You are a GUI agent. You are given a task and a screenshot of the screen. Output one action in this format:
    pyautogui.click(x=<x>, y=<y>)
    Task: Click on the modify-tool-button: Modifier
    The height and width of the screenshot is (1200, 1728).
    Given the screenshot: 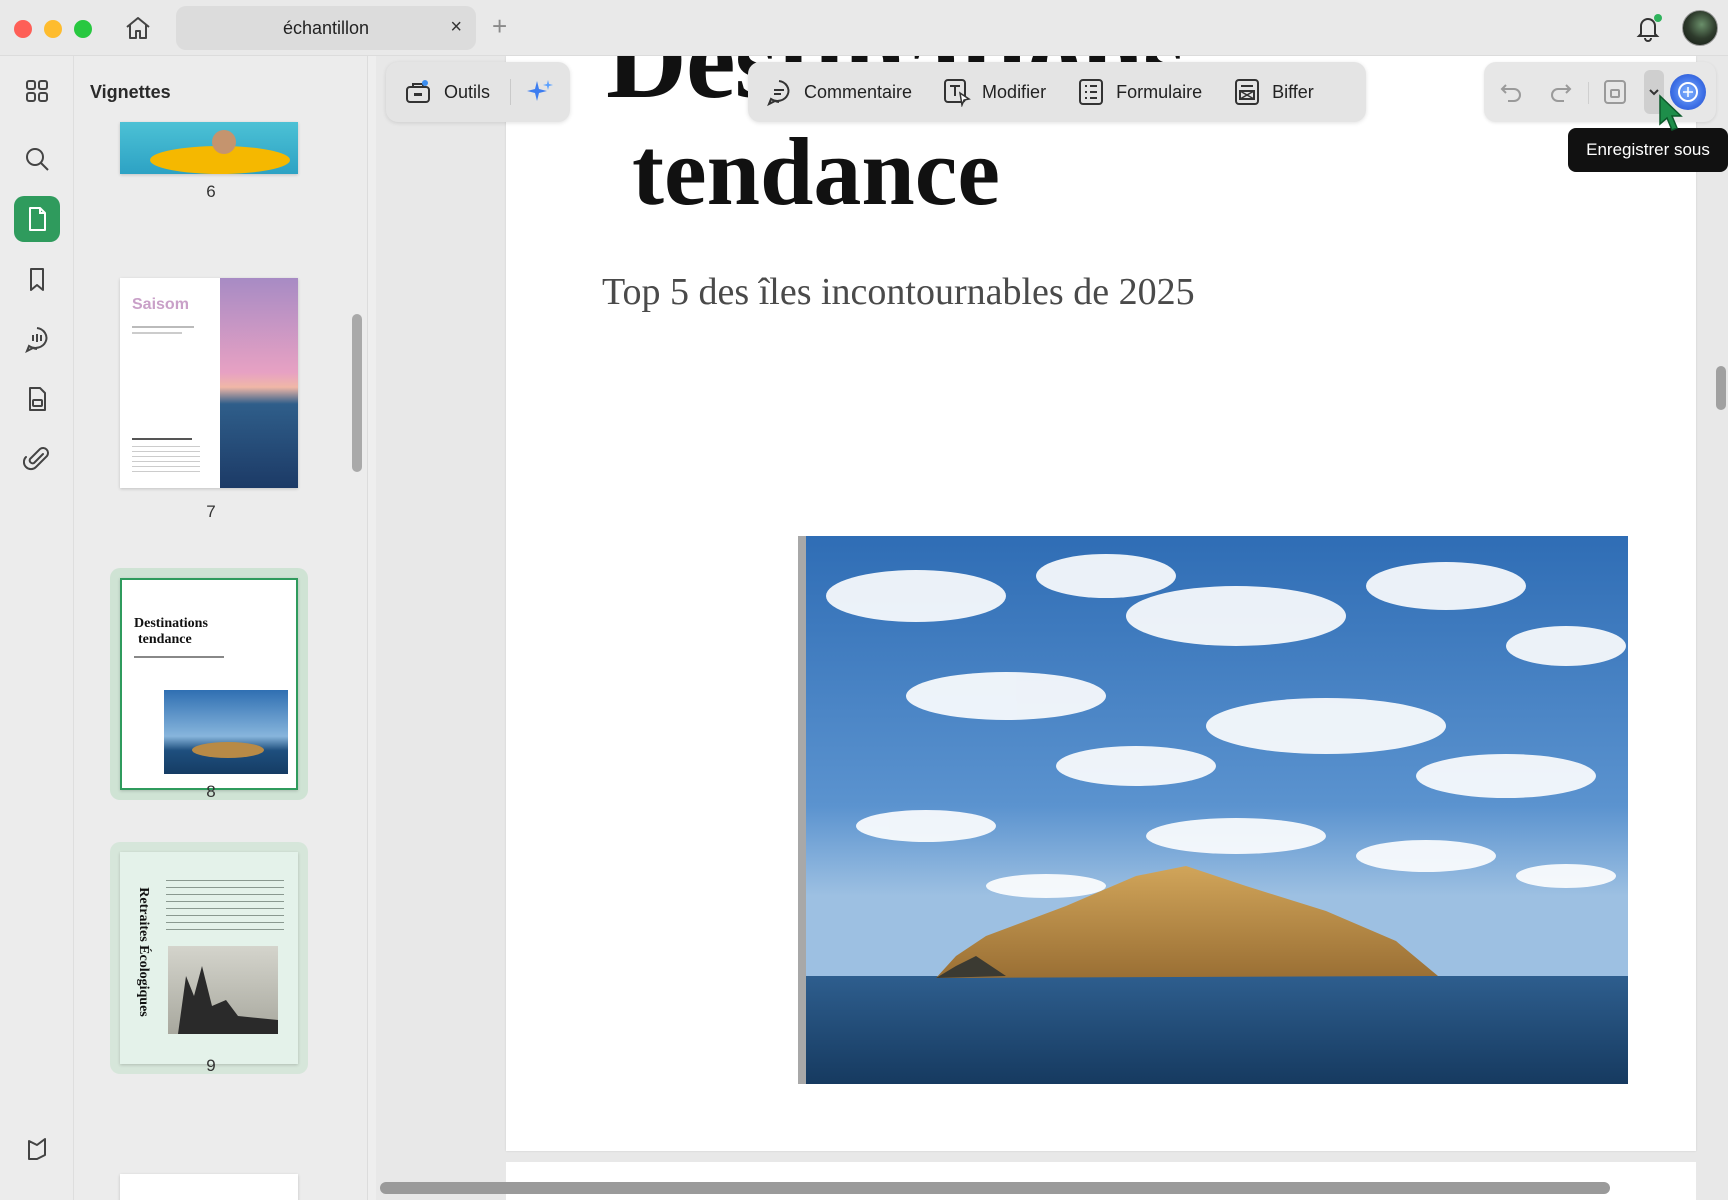 What is the action you would take?
    pyautogui.click(x=994, y=92)
    